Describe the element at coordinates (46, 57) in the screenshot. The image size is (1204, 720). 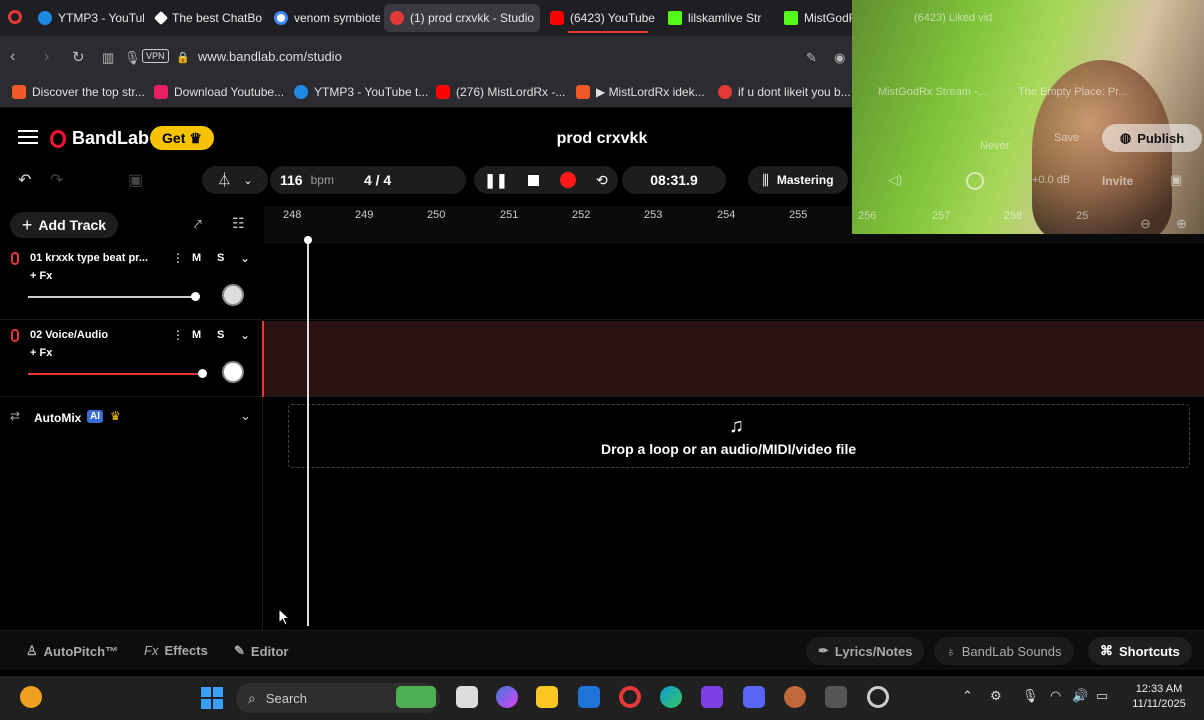
I see `forward-icon: ›` at that location.